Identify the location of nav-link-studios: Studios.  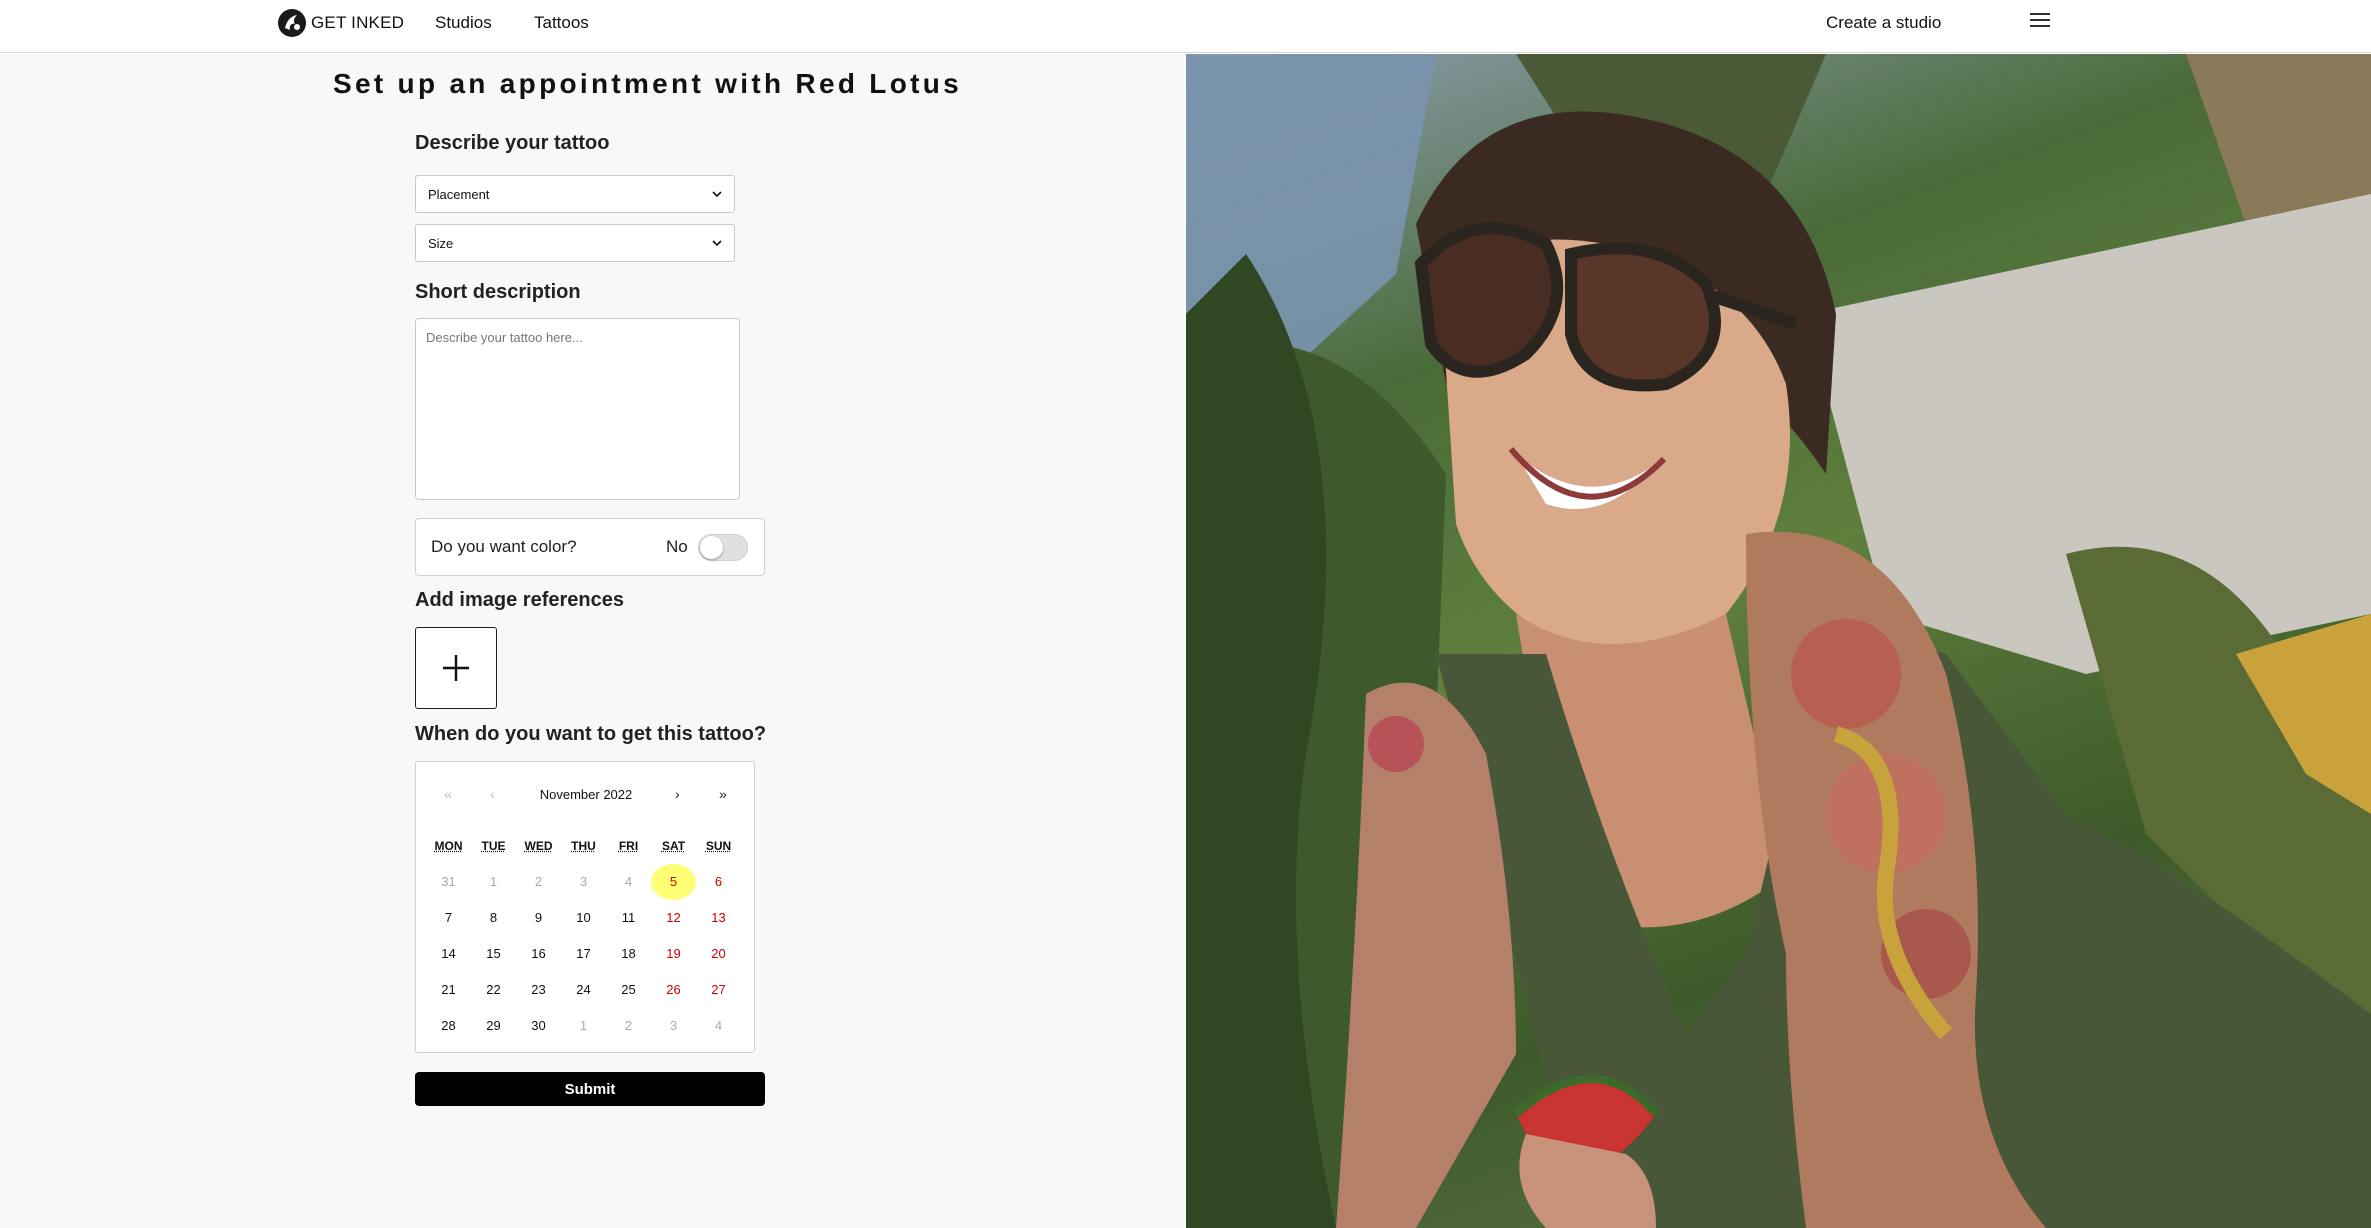
(463, 23).